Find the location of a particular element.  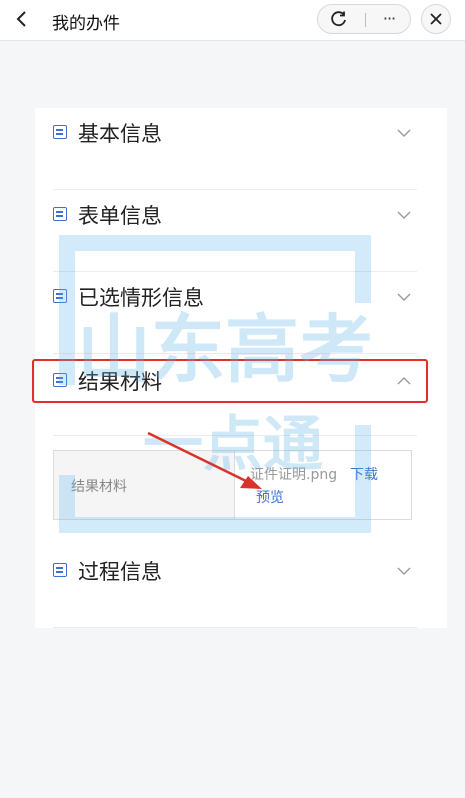

section-process-info: 过程信息 is located at coordinates (241, 587).